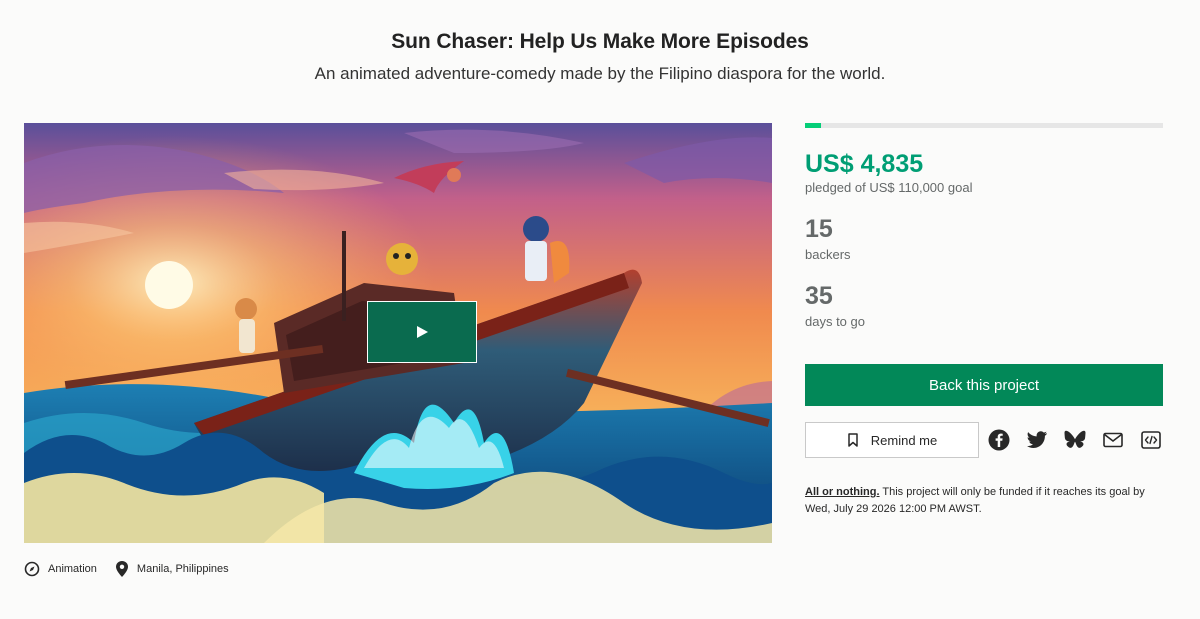 The width and height of the screenshot is (1200, 619). I want to click on category-label: Animation, so click(72, 569).